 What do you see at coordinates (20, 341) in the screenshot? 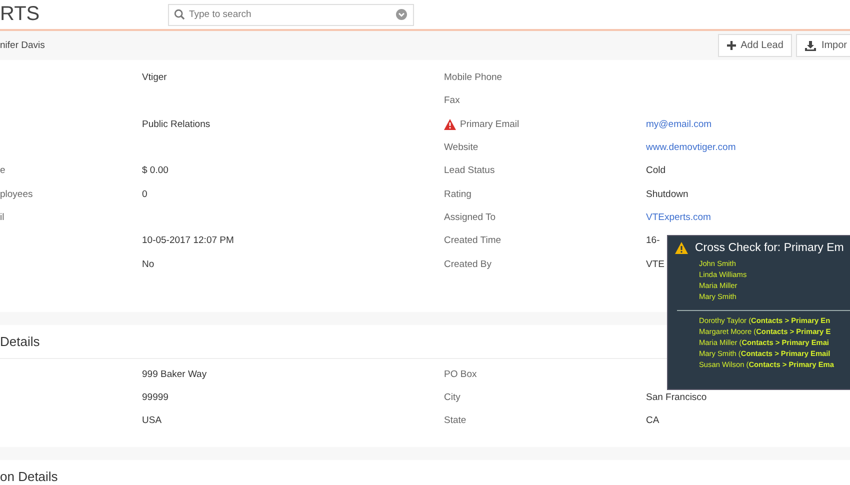
I see `section-title: Details` at bounding box center [20, 341].